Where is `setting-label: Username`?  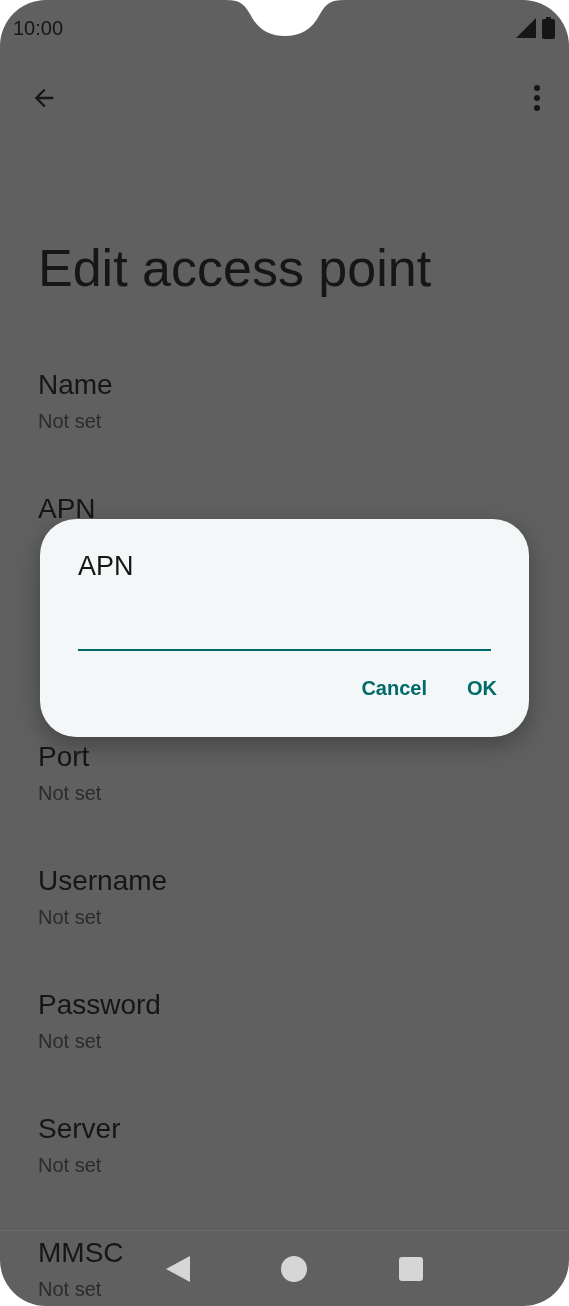
setting-label: Username is located at coordinates (103, 881).